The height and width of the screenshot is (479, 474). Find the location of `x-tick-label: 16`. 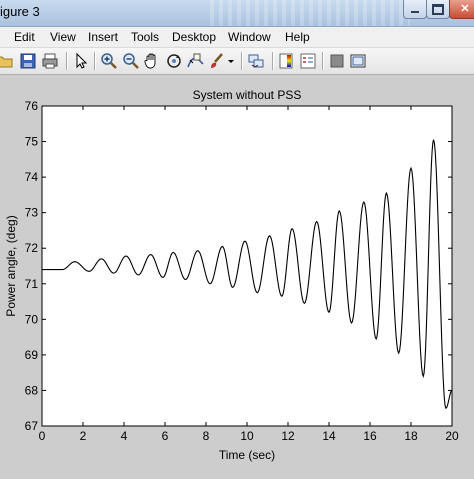

x-tick-label: 16 is located at coordinates (370, 436).